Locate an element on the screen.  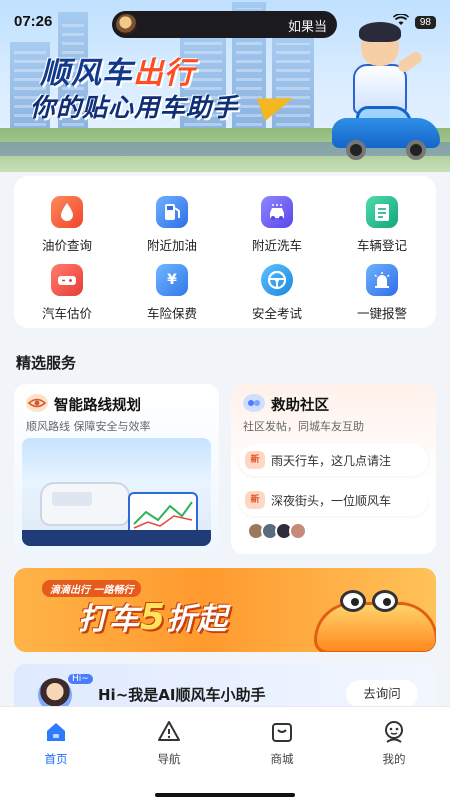
promo-text-before: 打车 is located at coordinates (109, 619).